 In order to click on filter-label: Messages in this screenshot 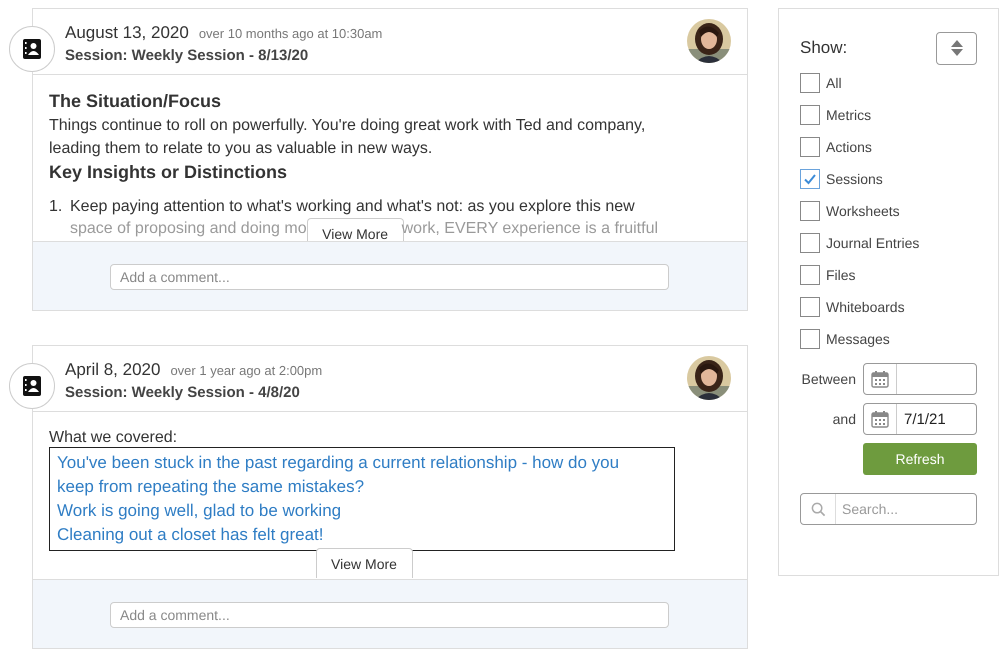, I will do `click(858, 339)`.